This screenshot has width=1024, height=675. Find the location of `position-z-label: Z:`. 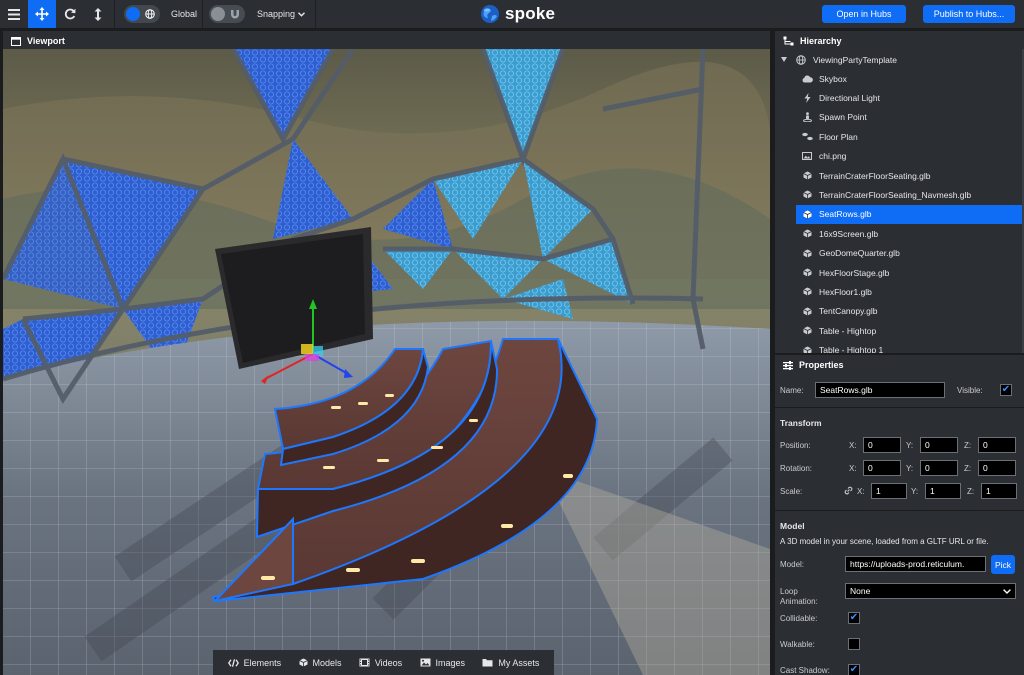

position-z-label: Z: is located at coordinates (968, 445).